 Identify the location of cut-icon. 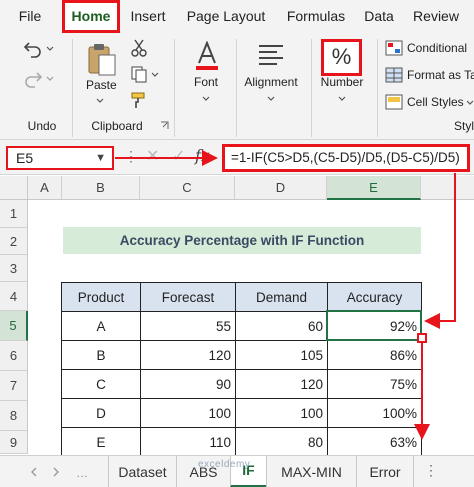
(139, 48).